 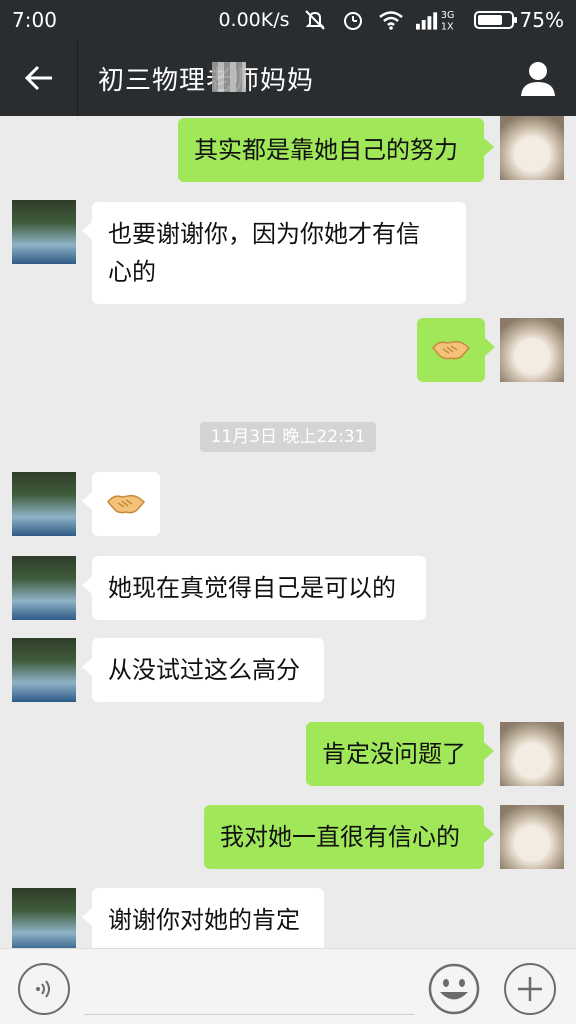 I want to click on message-bubble-incoming: 她现在真觉得自己是可以的, so click(x=254, y=588).